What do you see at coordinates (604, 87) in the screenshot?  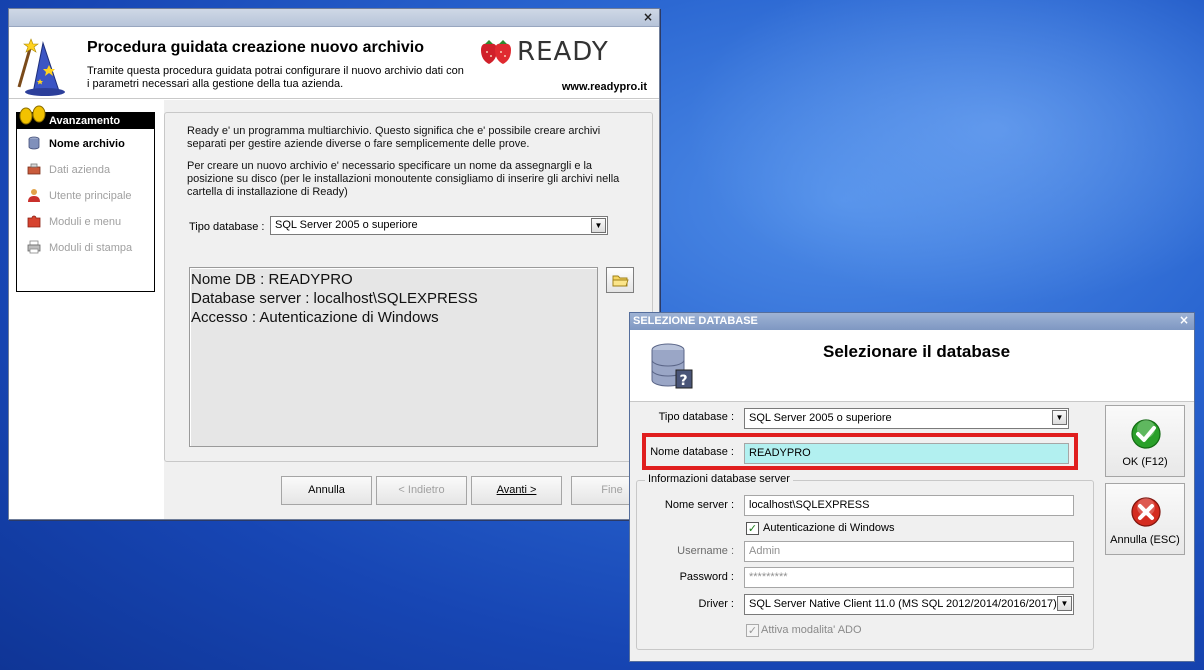 I see `ready-url: www.readypro.it` at bounding box center [604, 87].